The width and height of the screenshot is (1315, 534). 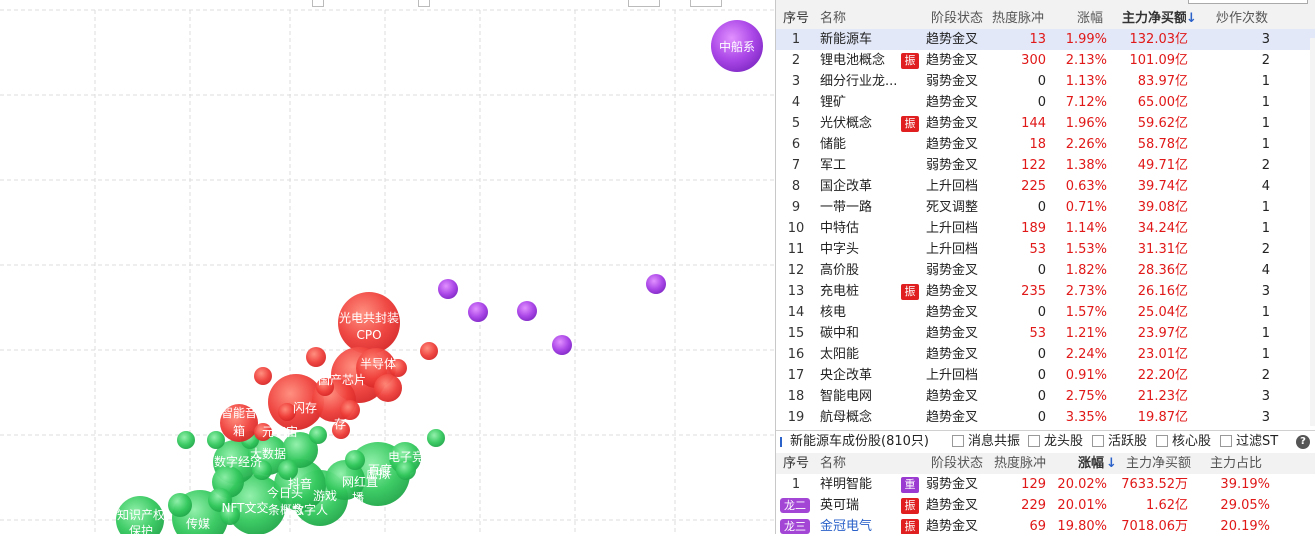 What do you see at coordinates (863, 375) in the screenshot?
I see `sector-name: 央企改革` at bounding box center [863, 375].